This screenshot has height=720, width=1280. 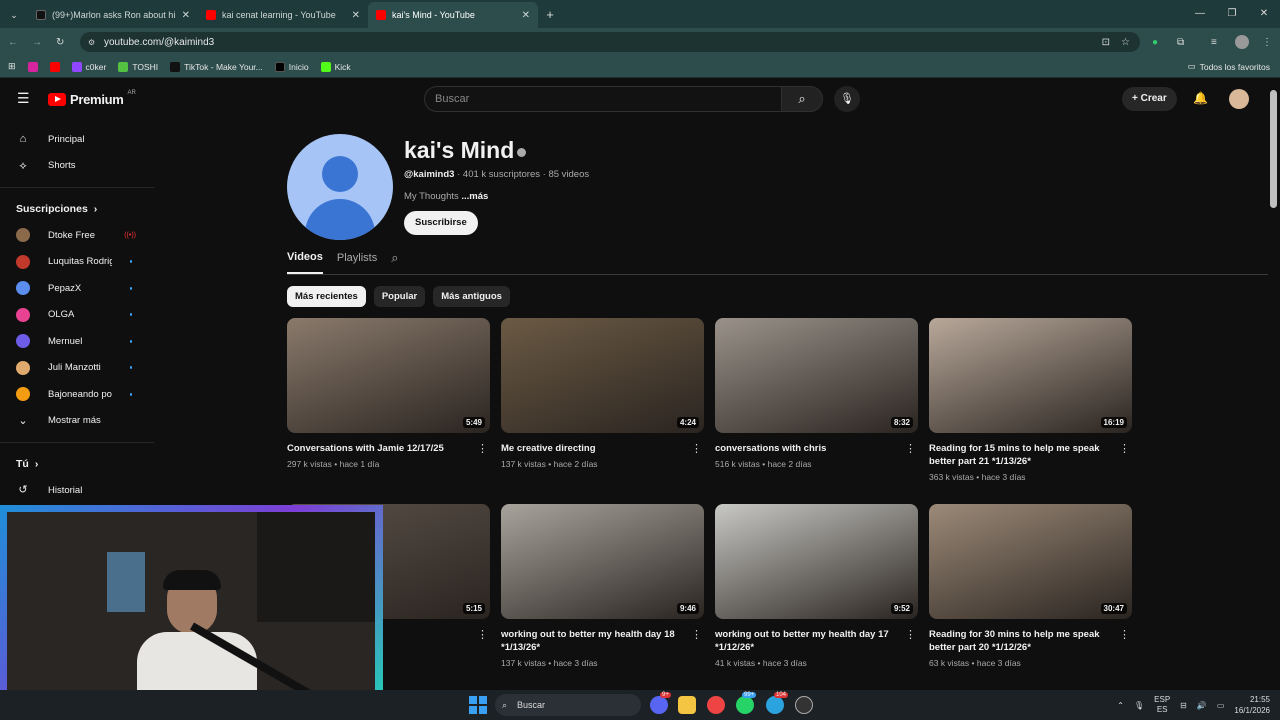 I want to click on subscribe-button: Suscribirse, so click(x=441, y=223).